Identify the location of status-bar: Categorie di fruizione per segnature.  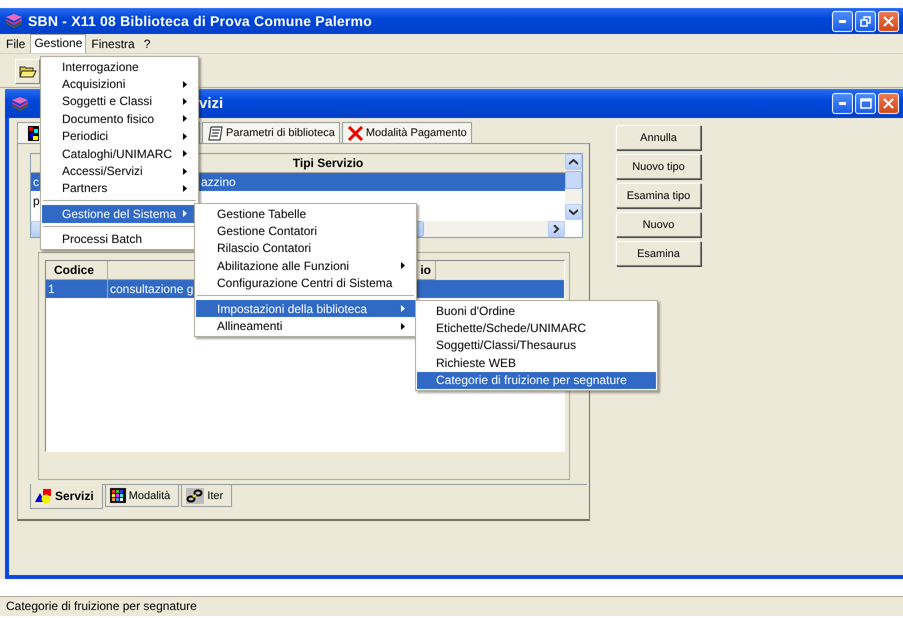
(451, 606).